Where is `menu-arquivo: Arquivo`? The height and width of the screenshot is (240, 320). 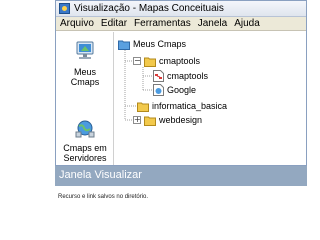 menu-arquivo: Arquivo is located at coordinates (77, 24).